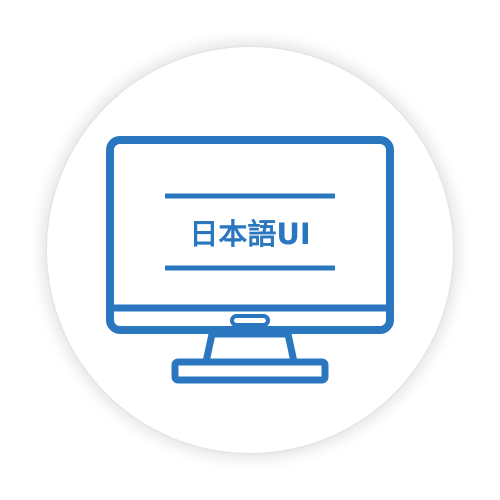  What do you see at coordinates (250, 371) in the screenshot?
I see `monitor-base` at bounding box center [250, 371].